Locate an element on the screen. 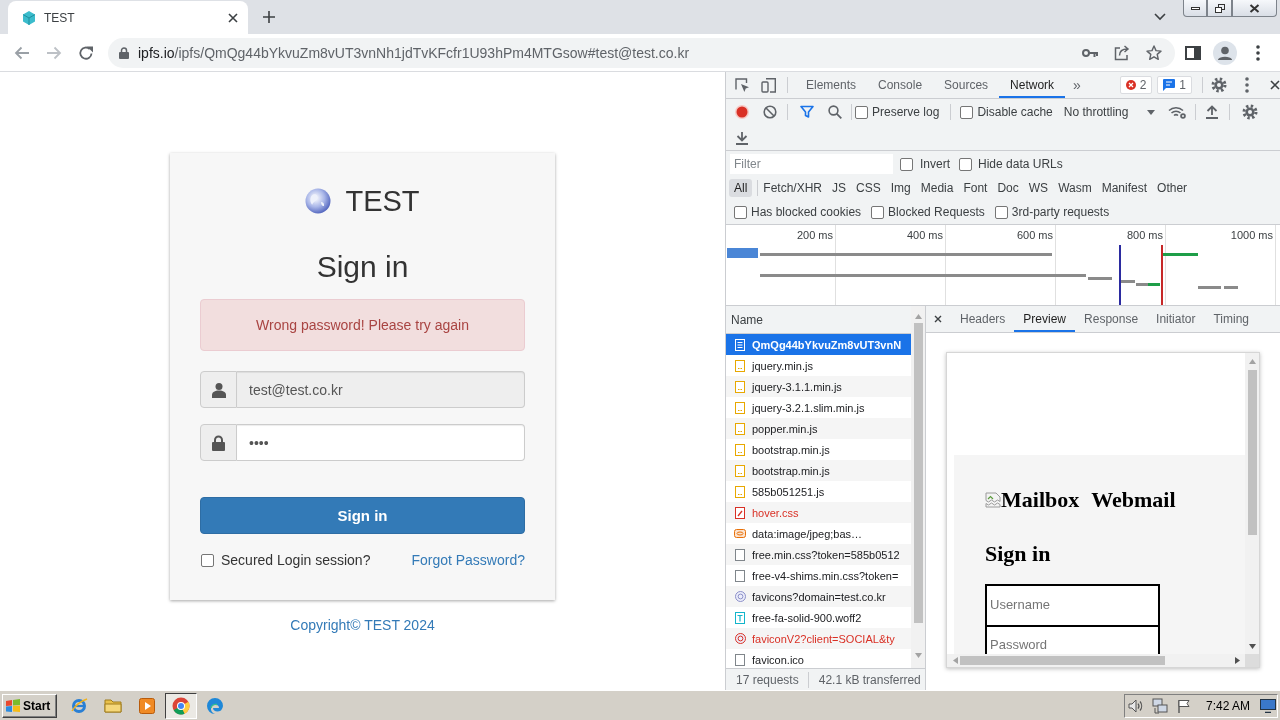  address-bar: ipfs.io/ipfs/QmQg44bYkvuZm8vUT3vnNh1jdTvKFcfr1U93hPm4MTGsow#test@test.co.kr is located at coordinates (641, 52).